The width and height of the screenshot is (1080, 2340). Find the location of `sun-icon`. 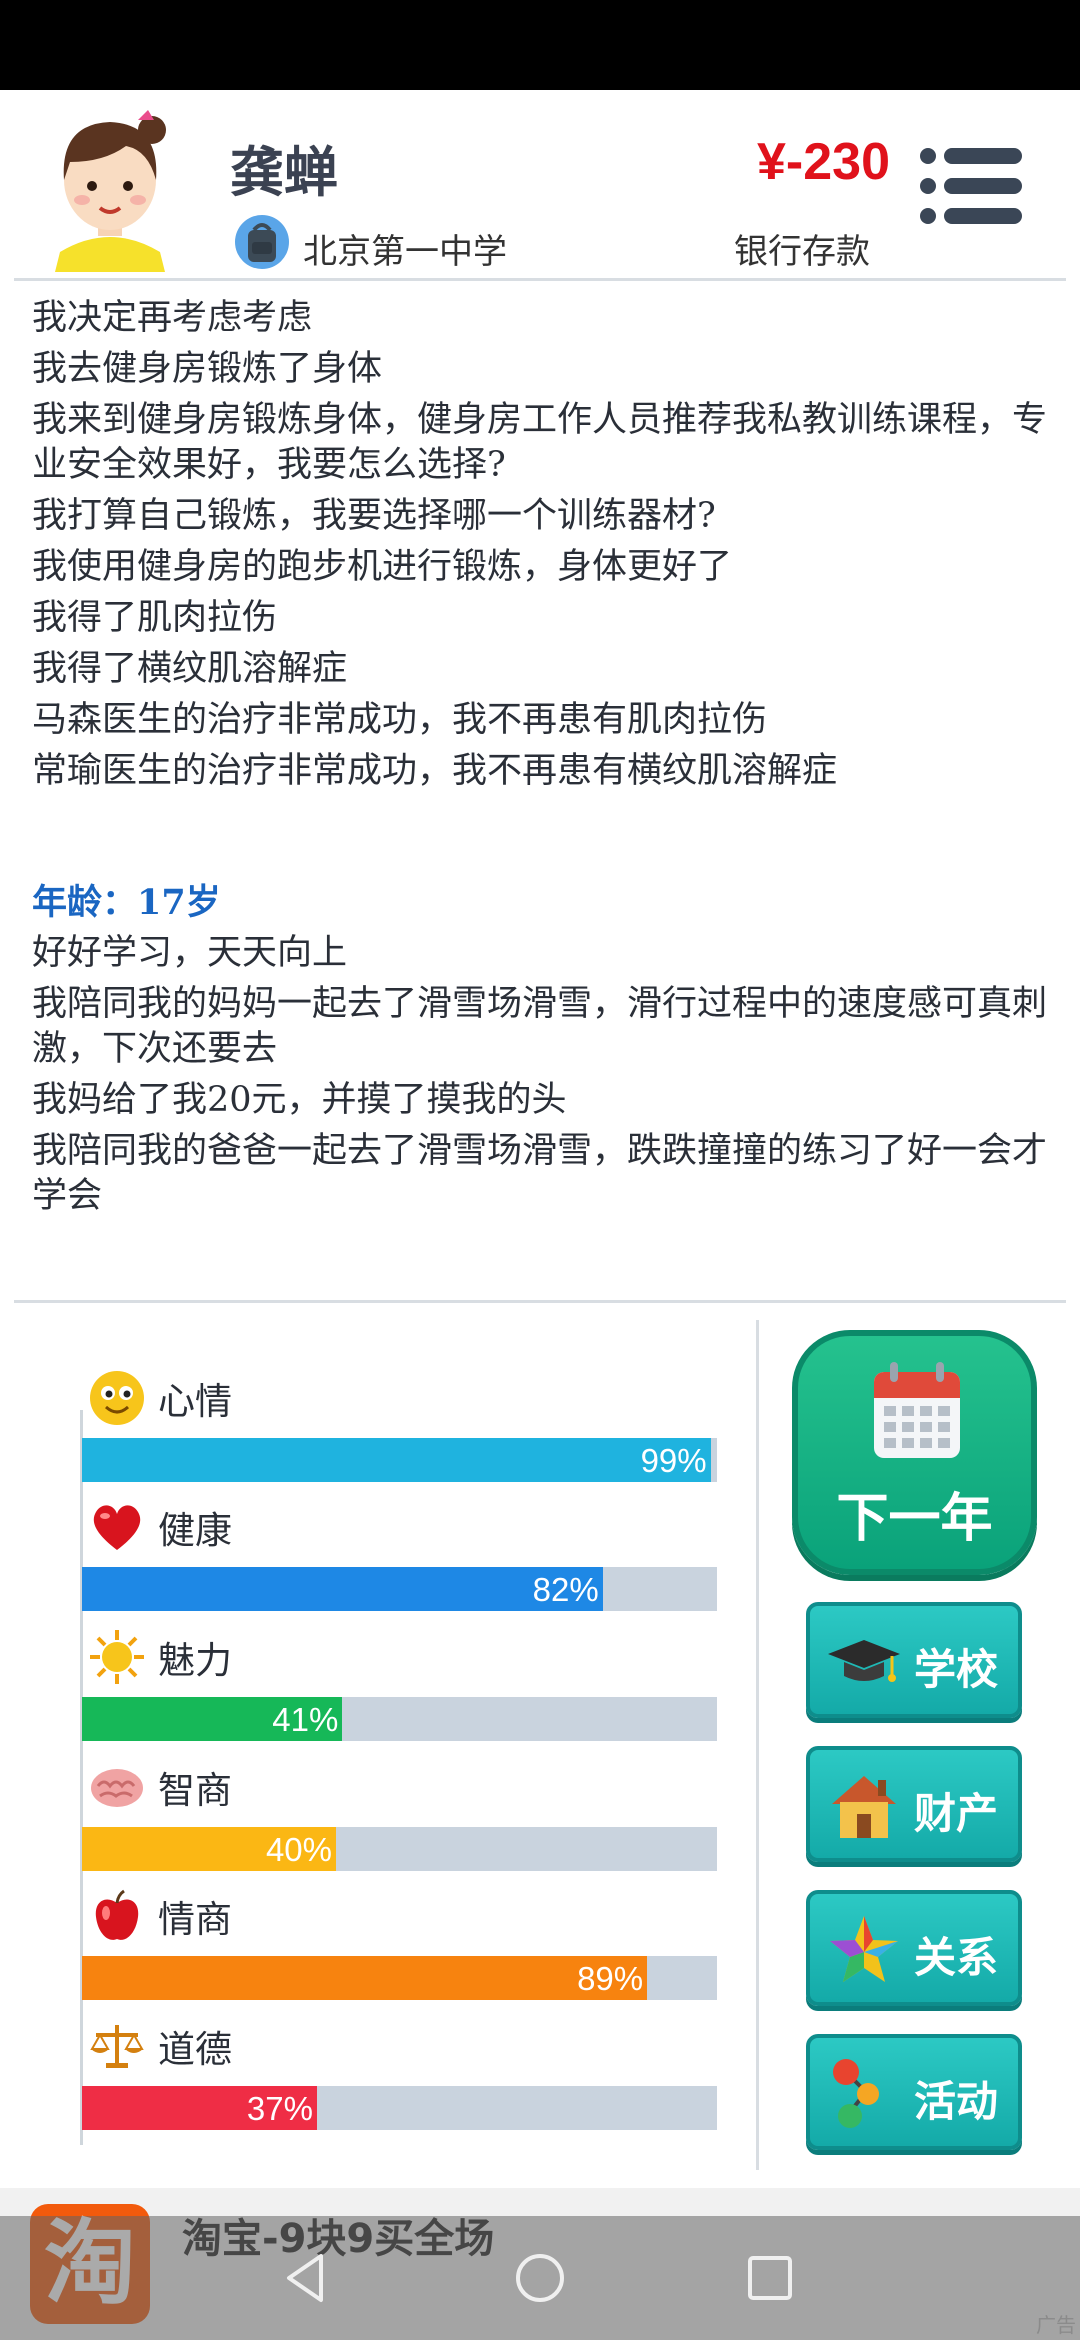

sun-icon is located at coordinates (117, 1657).